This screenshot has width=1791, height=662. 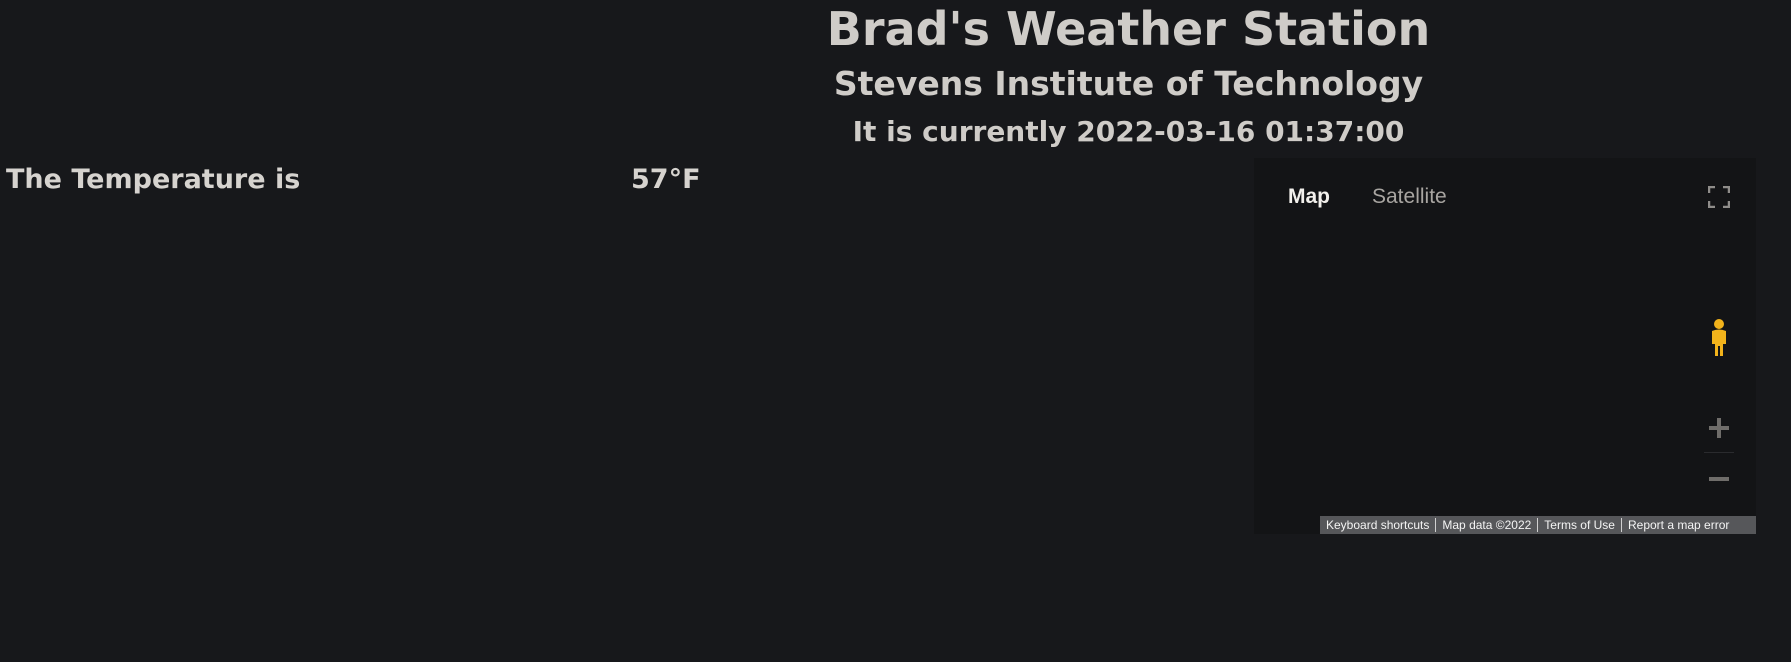 What do you see at coordinates (1302, 197) in the screenshot?
I see `map-type-map-button: Map` at bounding box center [1302, 197].